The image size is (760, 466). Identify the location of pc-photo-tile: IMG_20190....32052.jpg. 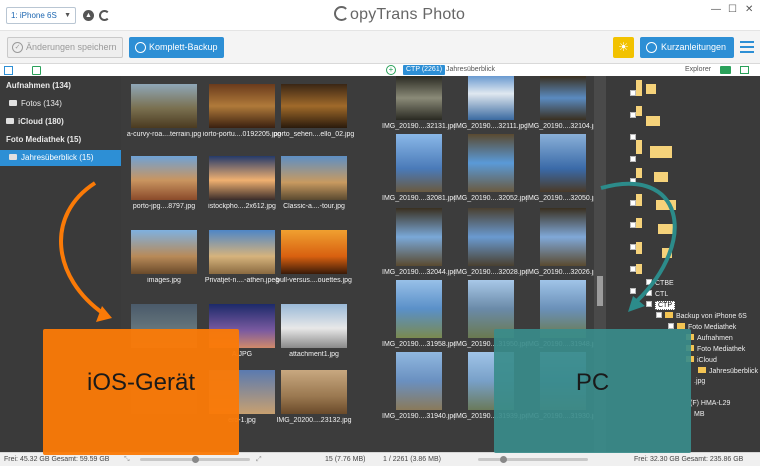
(490, 168).